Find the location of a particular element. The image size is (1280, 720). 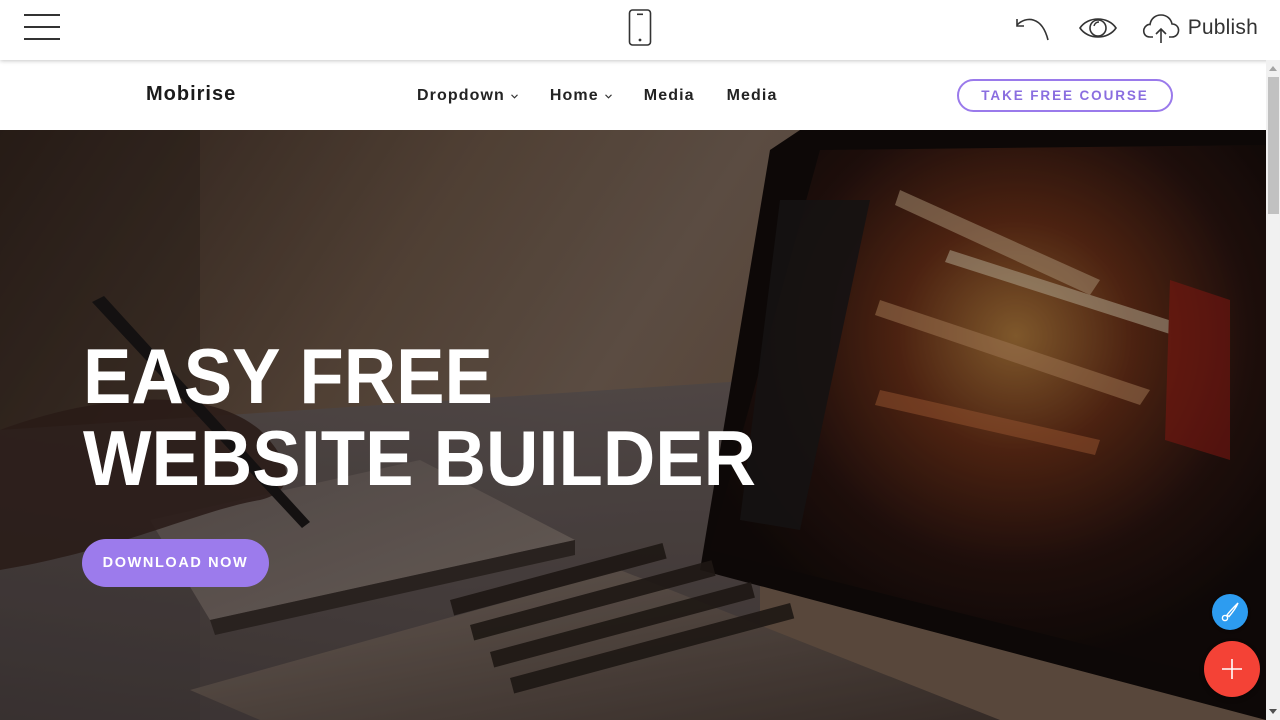

nav-item-home: Home is located at coordinates (581, 95).